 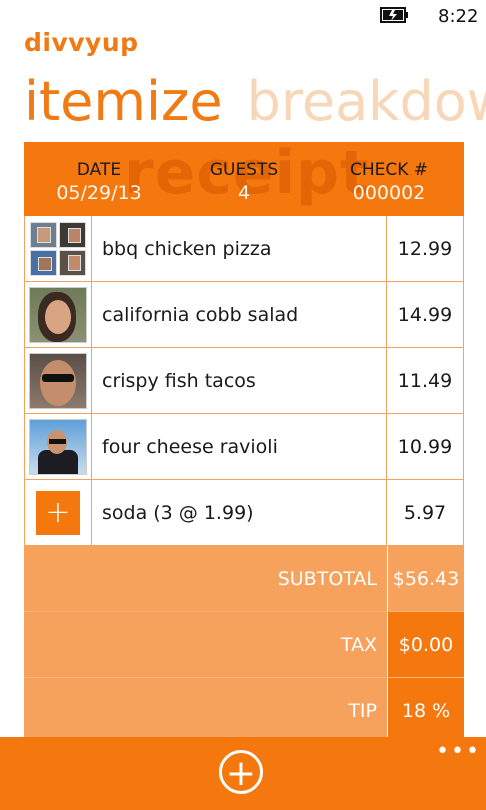 What do you see at coordinates (389, 170) in the screenshot?
I see `check-label: CHECK #` at bounding box center [389, 170].